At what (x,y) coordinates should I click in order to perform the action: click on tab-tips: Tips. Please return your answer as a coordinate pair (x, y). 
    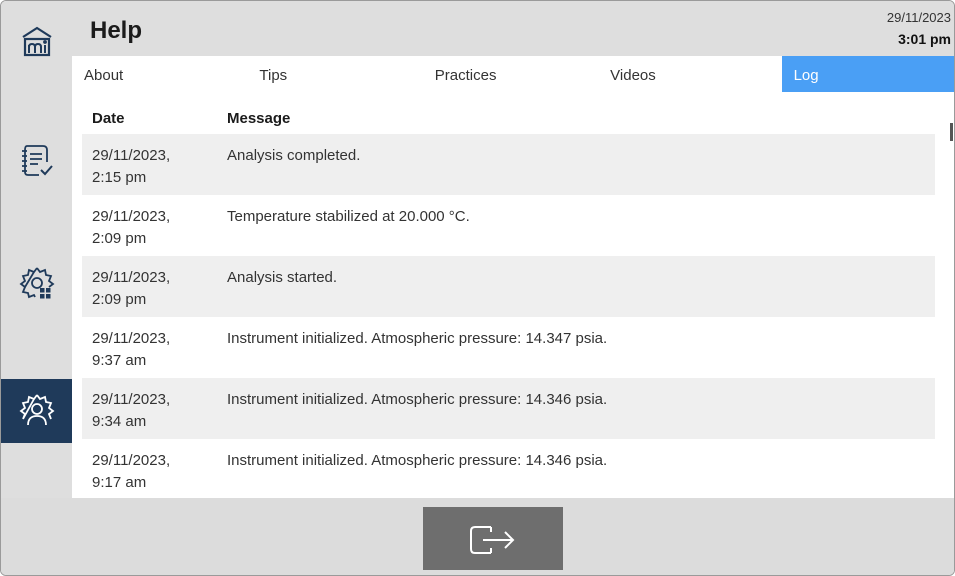
    Looking at the image, I should click on (334, 74).